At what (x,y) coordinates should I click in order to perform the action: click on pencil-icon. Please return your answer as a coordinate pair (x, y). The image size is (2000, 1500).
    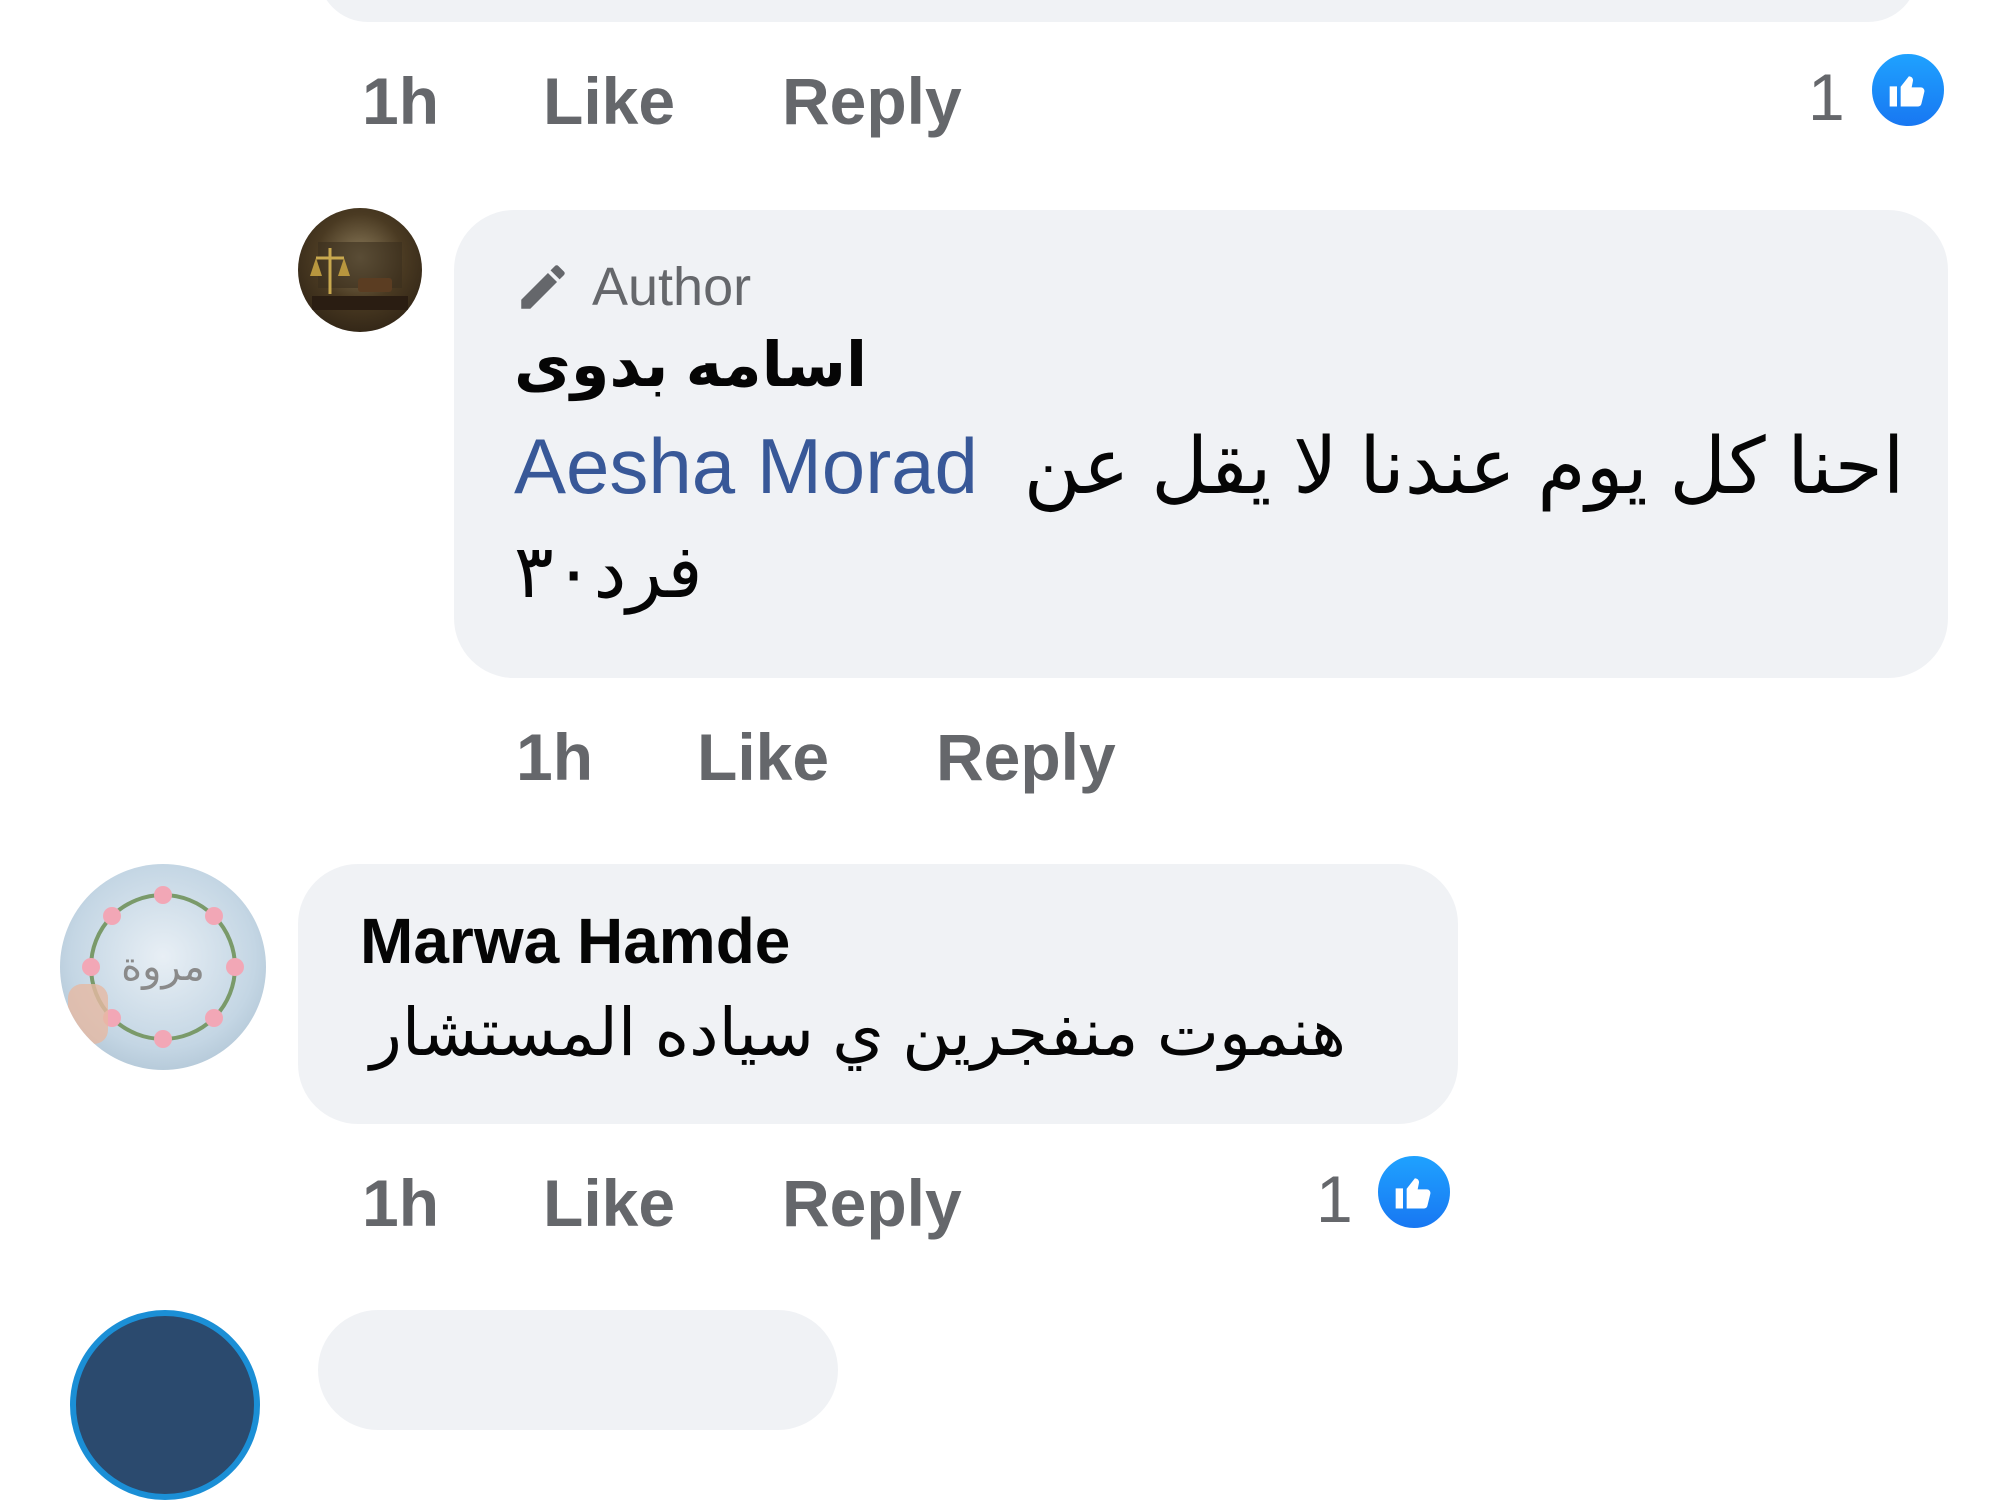
    Looking at the image, I should click on (543, 287).